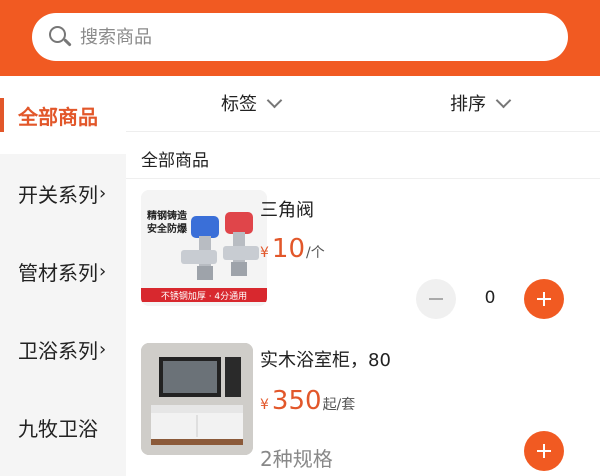  What do you see at coordinates (58, 350) in the screenshot?
I see `sidebar-item-label: 卫浴系列` at bounding box center [58, 350].